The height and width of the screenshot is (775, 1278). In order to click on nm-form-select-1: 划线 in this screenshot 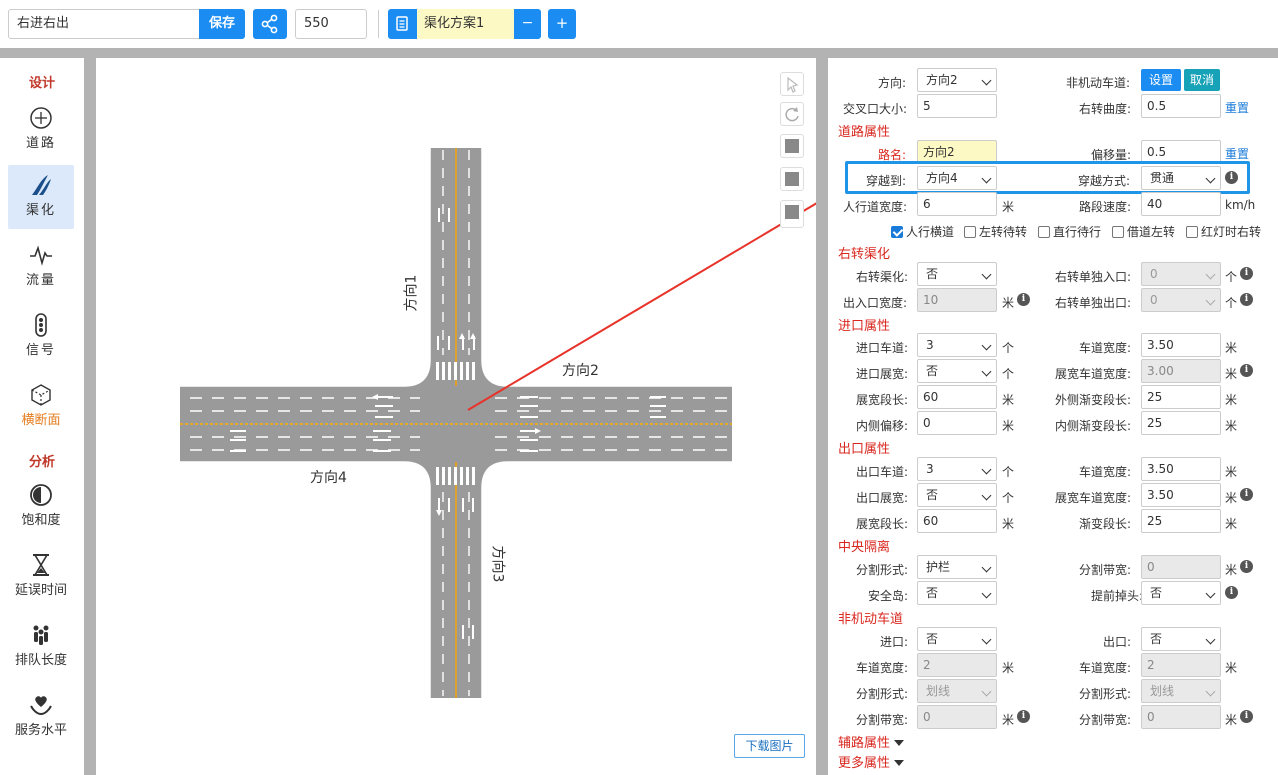, I will do `click(957, 691)`.